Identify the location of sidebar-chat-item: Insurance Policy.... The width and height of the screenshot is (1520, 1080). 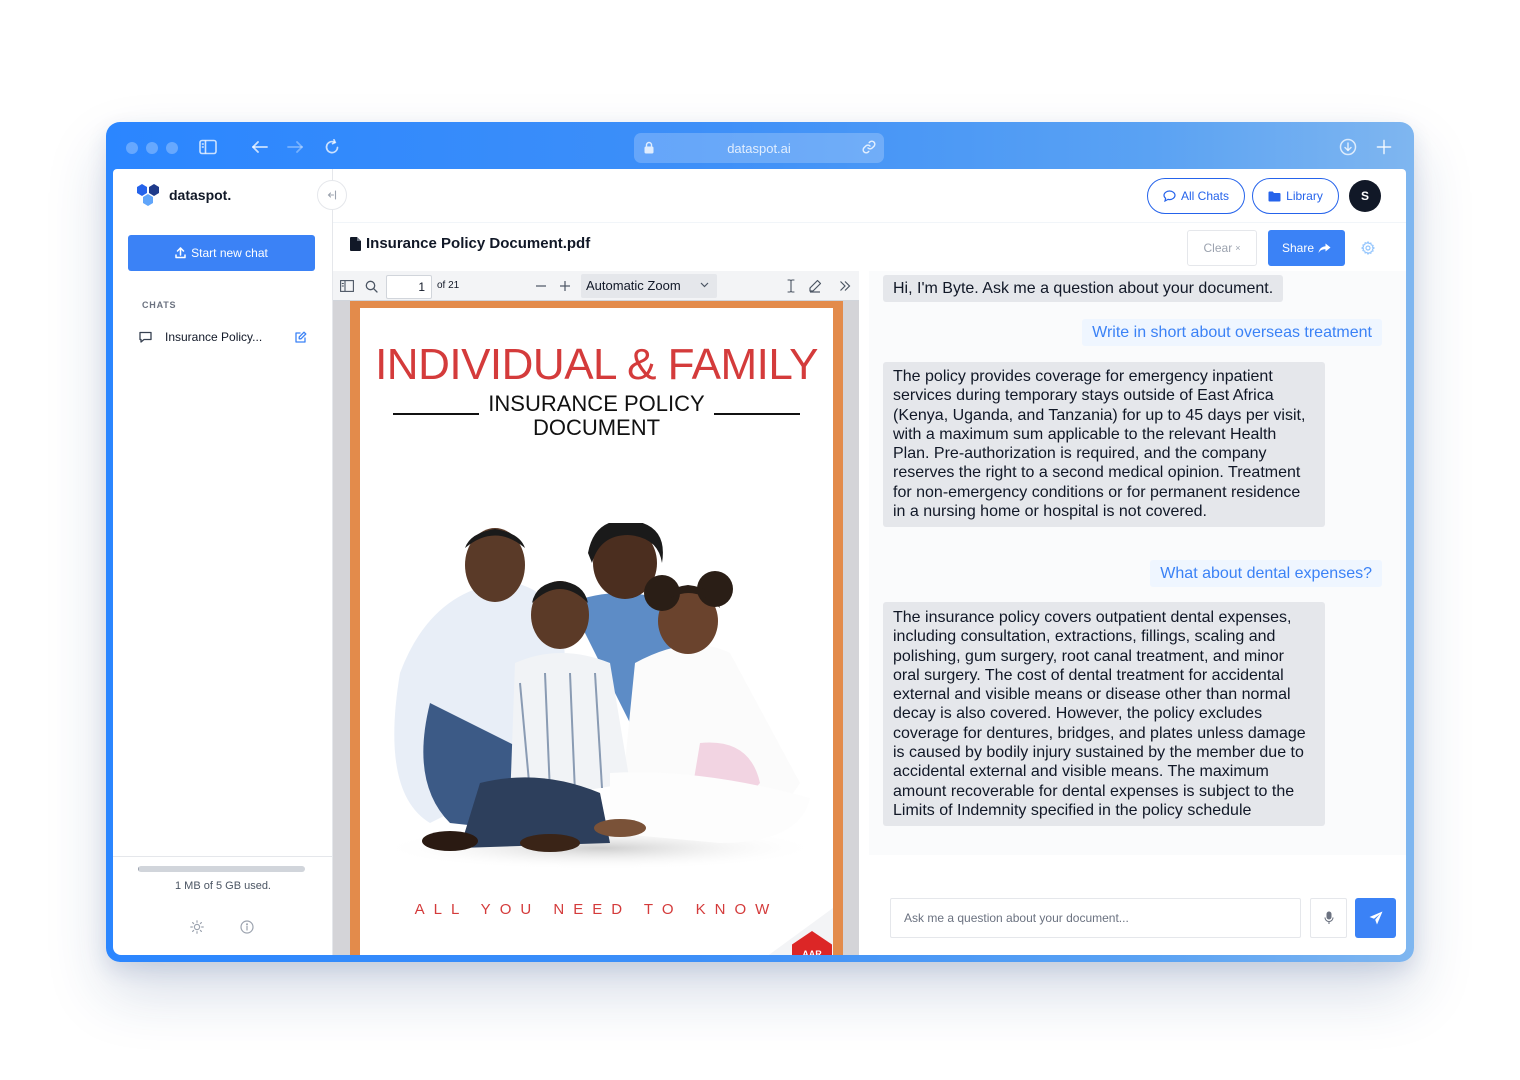
(223, 337).